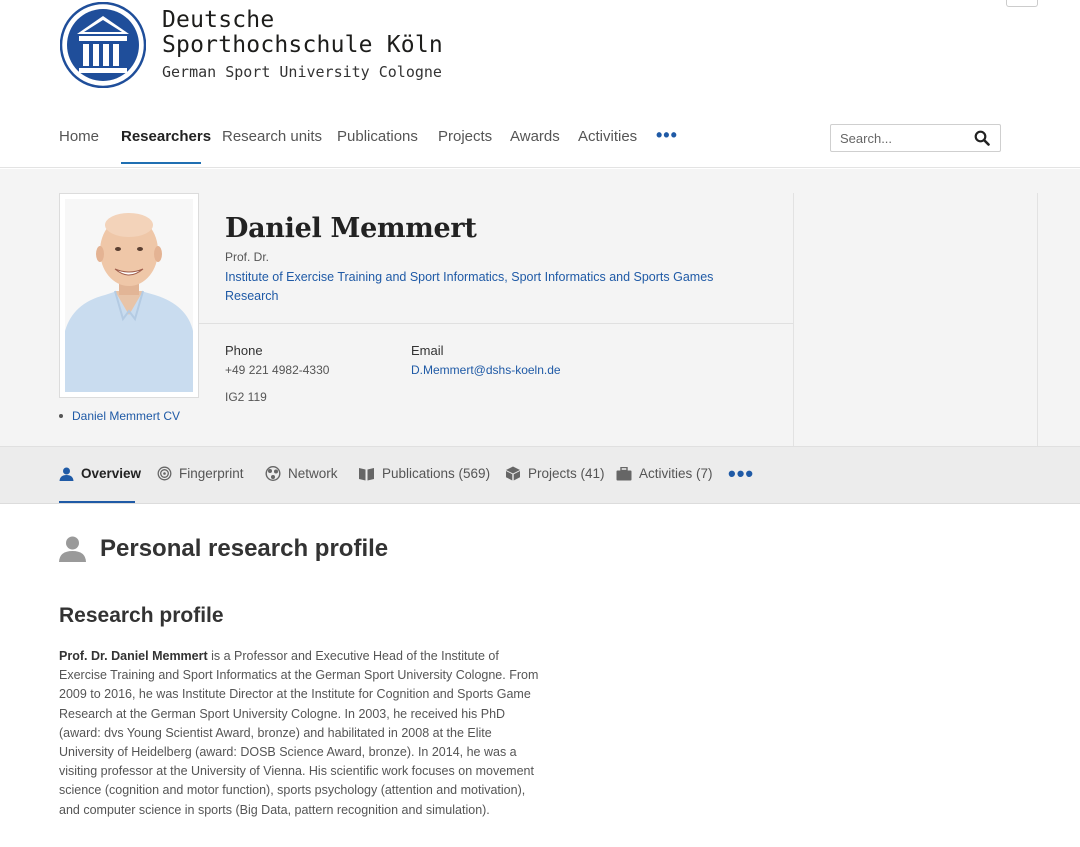 The width and height of the screenshot is (1080, 847). I want to click on tab-fingerprint: Fingerprint, so click(200, 473).